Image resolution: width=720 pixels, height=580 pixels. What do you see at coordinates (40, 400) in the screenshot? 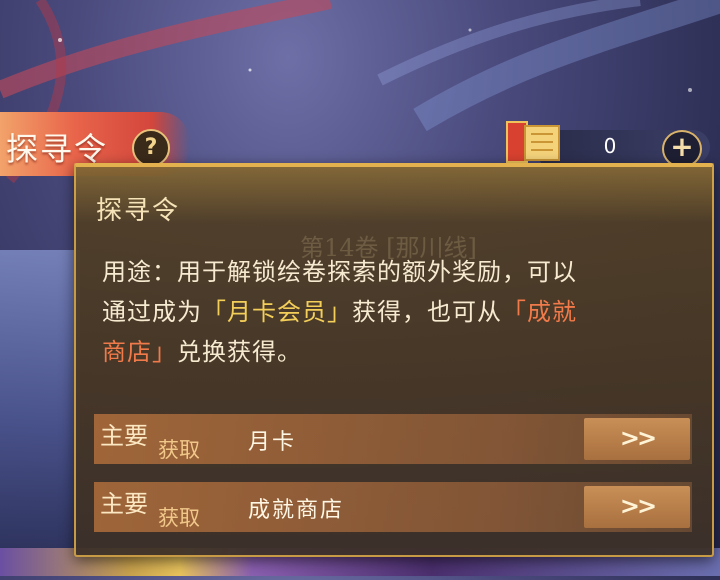
I see `background-character-strip` at bounding box center [40, 400].